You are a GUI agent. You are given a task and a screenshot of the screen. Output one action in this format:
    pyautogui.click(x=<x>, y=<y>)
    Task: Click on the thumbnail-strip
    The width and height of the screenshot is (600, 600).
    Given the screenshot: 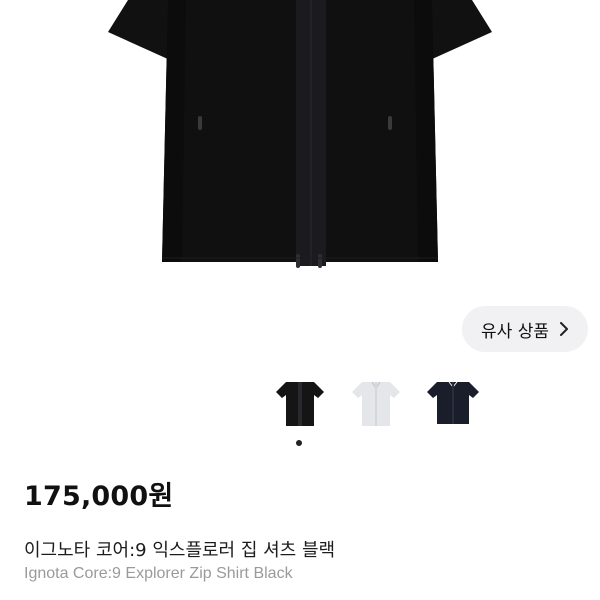 What is the action you would take?
    pyautogui.click(x=300, y=404)
    